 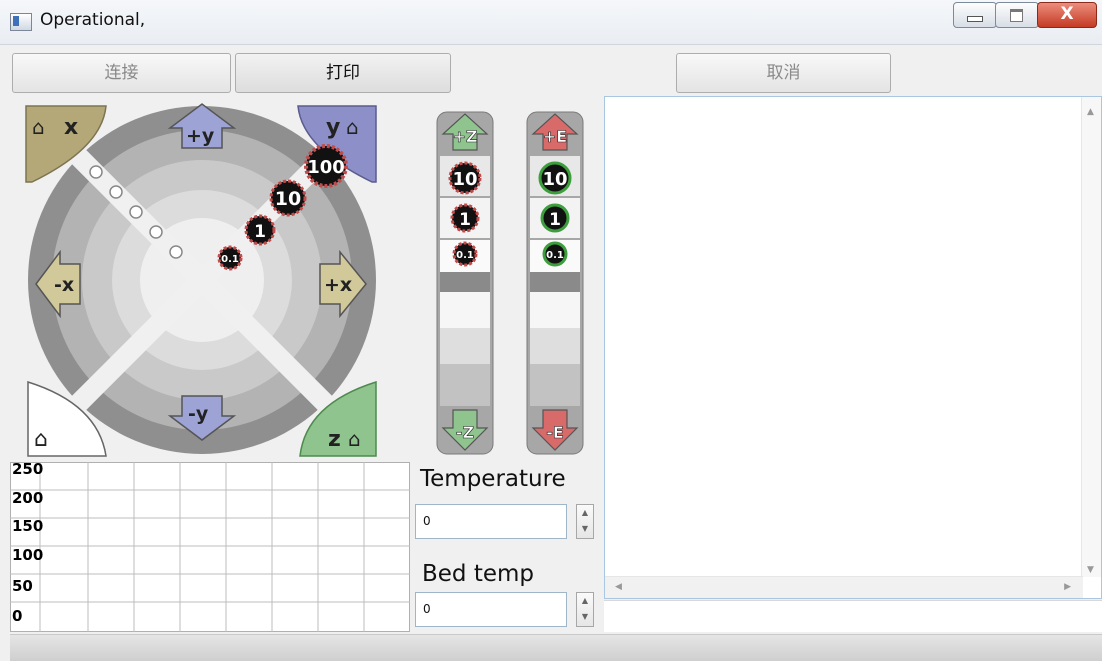 I want to click on maximize-icon, so click(x=1016, y=15).